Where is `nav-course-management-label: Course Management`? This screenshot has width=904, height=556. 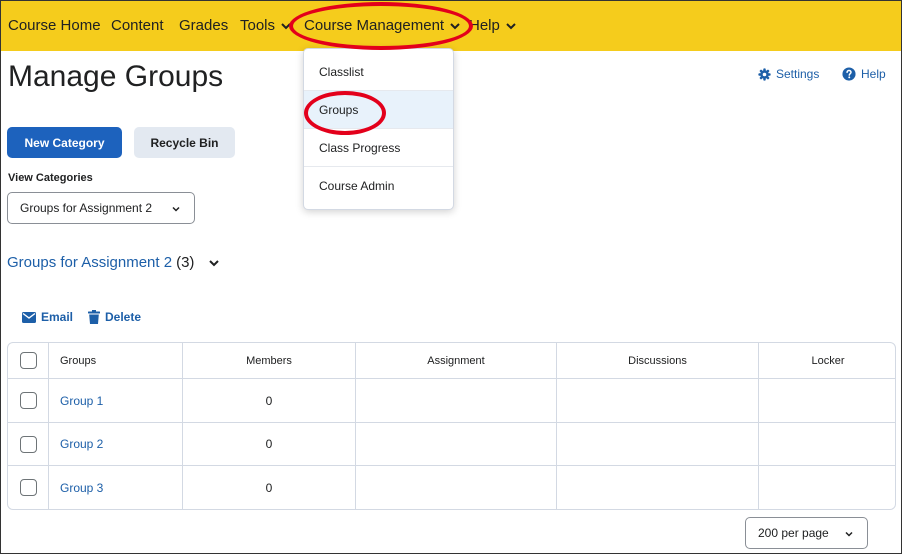
nav-course-management-label: Course Management is located at coordinates (374, 25).